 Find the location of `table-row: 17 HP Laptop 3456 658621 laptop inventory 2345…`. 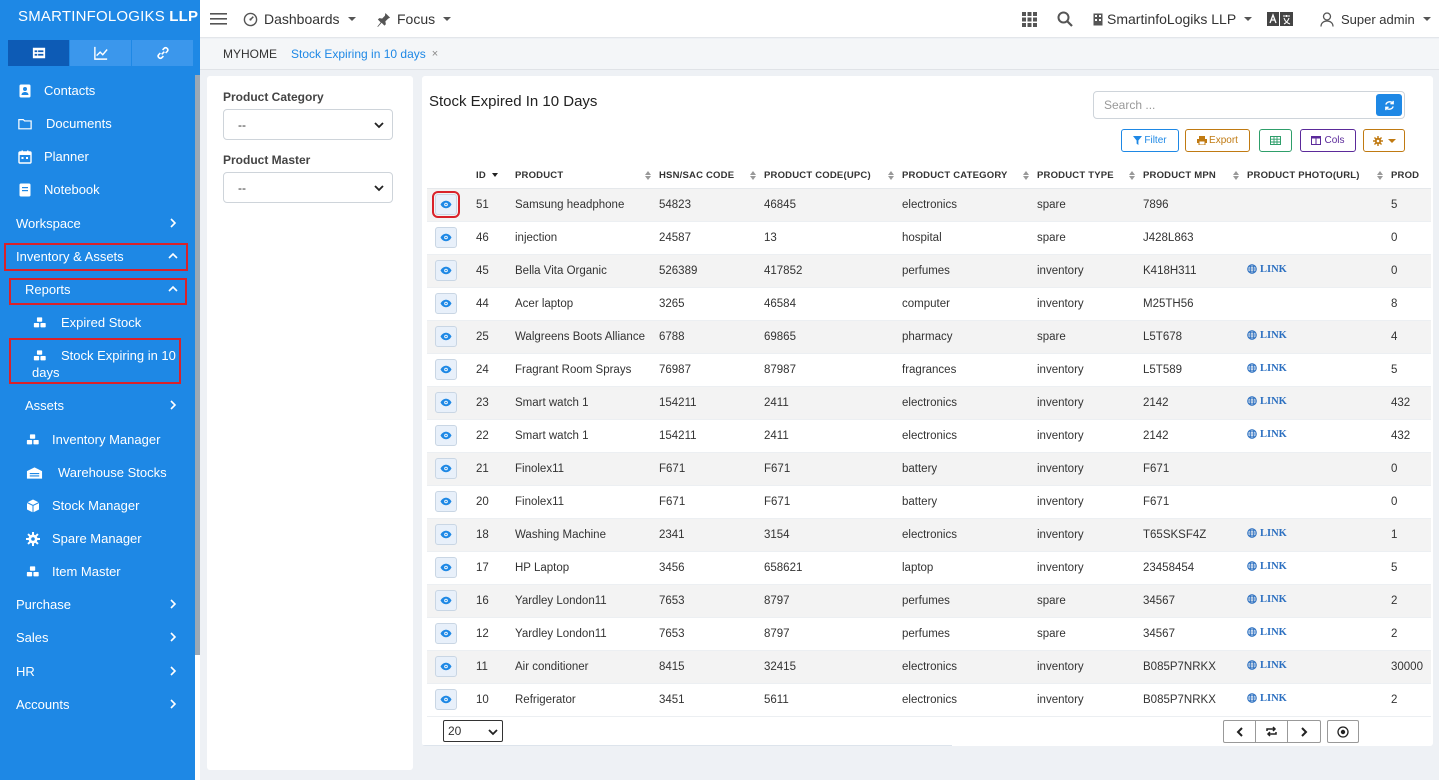

table-row: 17 HP Laptop 3456 658621 laptop inventory 2345… is located at coordinates (929, 568).